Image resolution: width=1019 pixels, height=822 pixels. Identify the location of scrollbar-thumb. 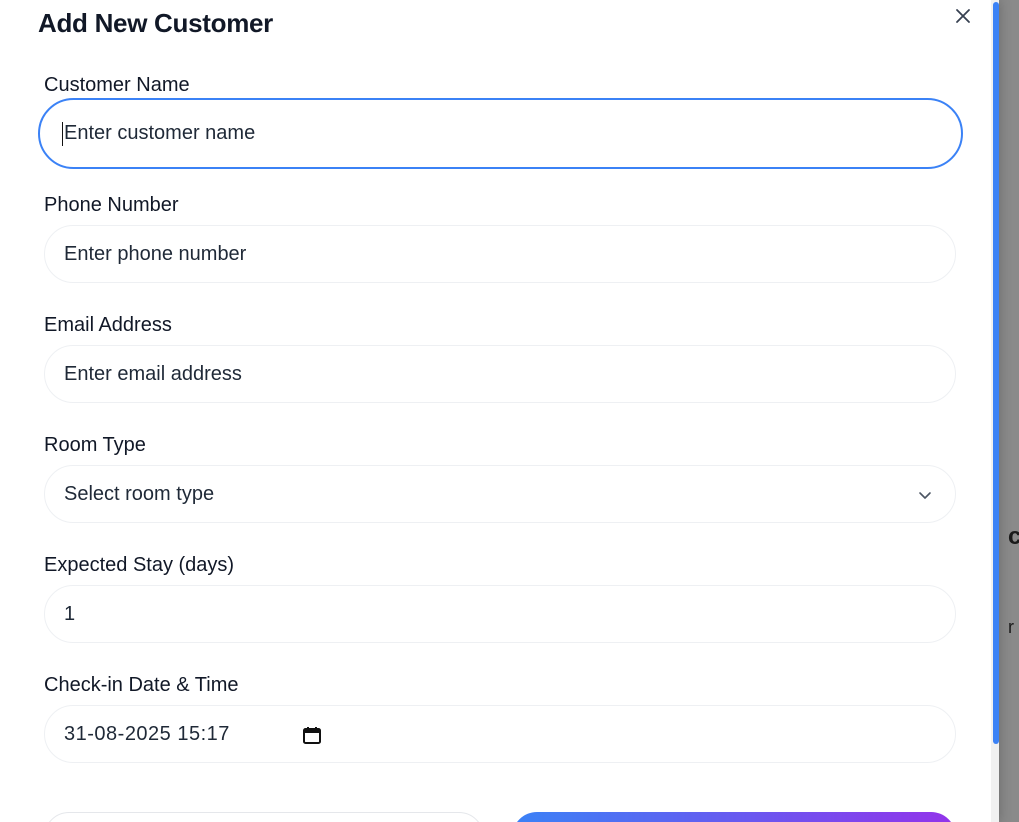
(996, 373).